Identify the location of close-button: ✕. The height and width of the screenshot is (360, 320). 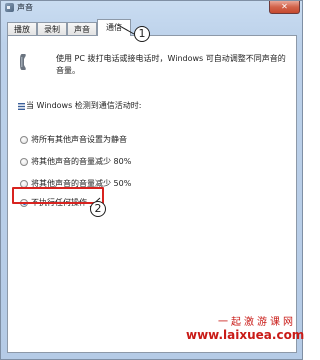
(284, 7).